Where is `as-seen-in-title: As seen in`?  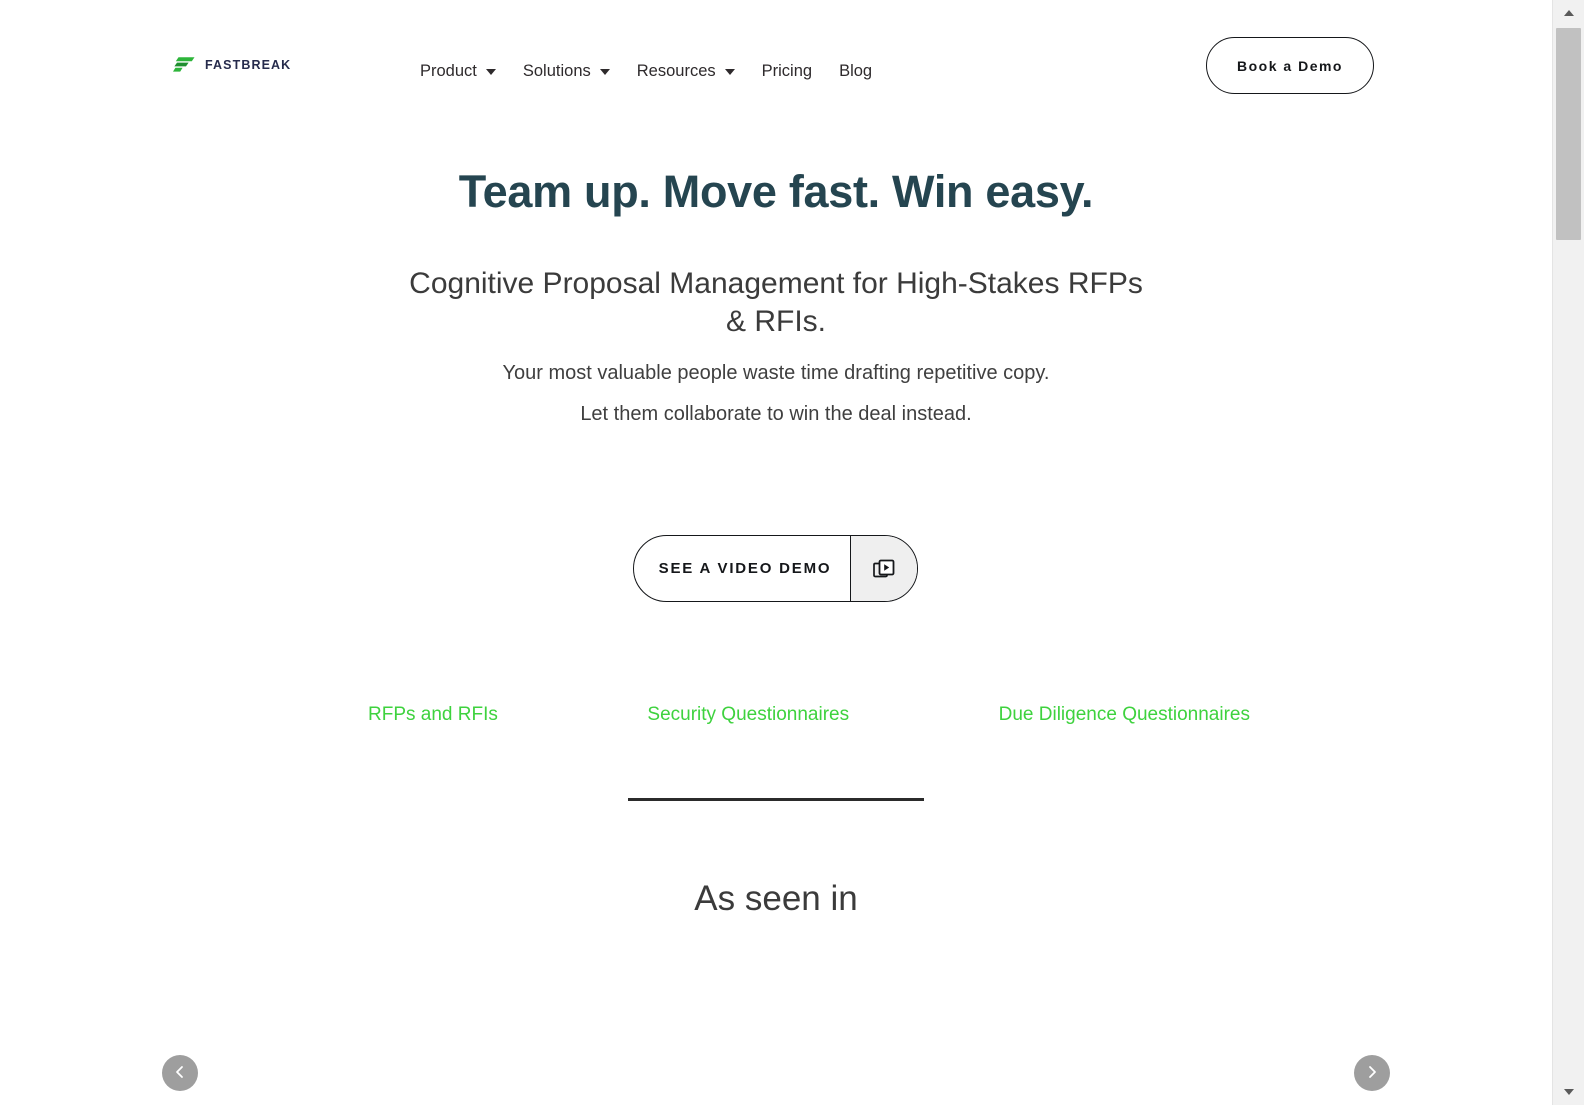 as-seen-in-title: As seen in is located at coordinates (776, 898).